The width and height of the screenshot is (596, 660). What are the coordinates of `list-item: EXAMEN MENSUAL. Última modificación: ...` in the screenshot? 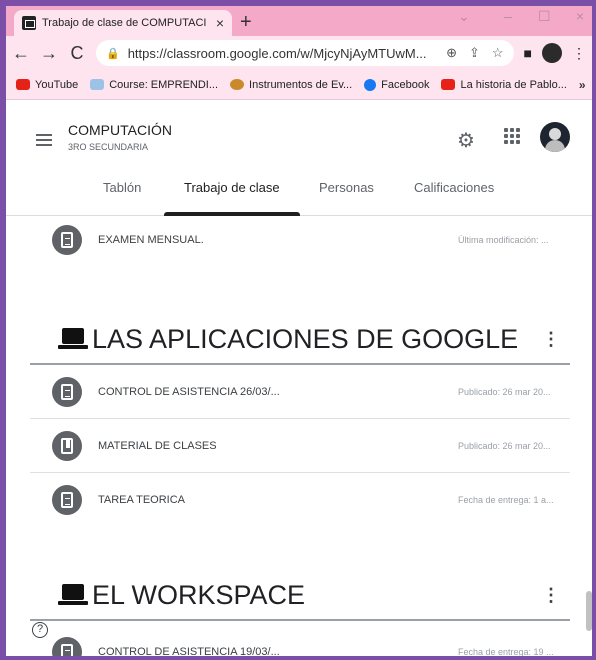 It's located at (300, 240).